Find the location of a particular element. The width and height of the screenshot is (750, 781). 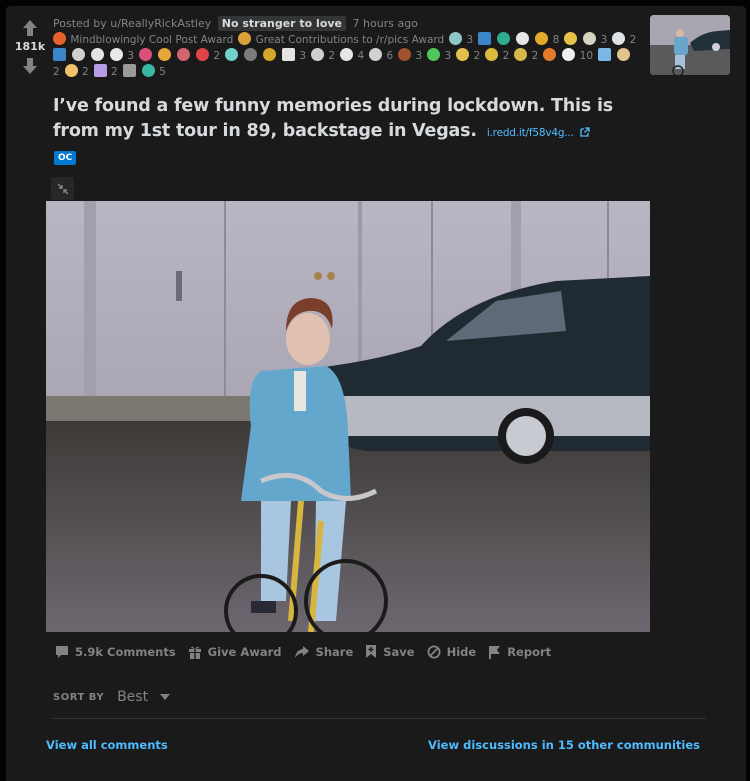

report-button: Report is located at coordinates (519, 652).